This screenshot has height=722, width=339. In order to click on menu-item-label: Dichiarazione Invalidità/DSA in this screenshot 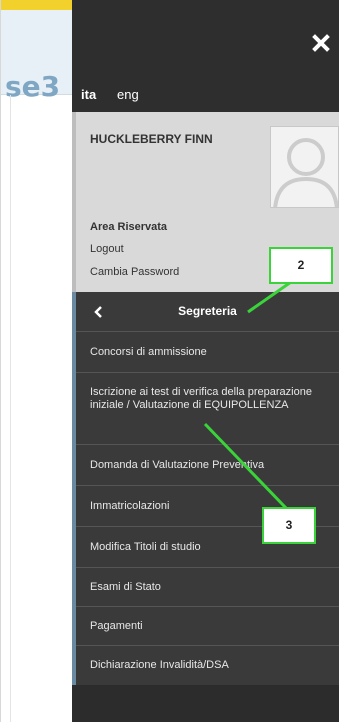, I will do `click(159, 665)`.